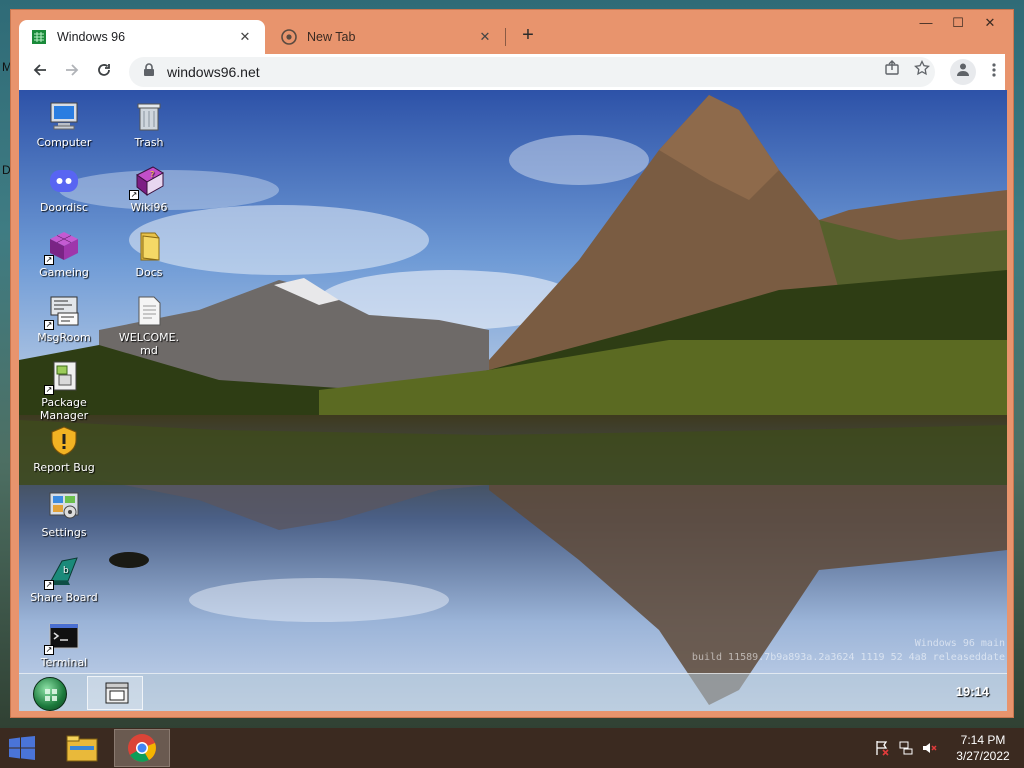 The height and width of the screenshot is (768, 1024). Describe the element at coordinates (213, 72) in the screenshot. I see `url-text: windows96.net` at that location.